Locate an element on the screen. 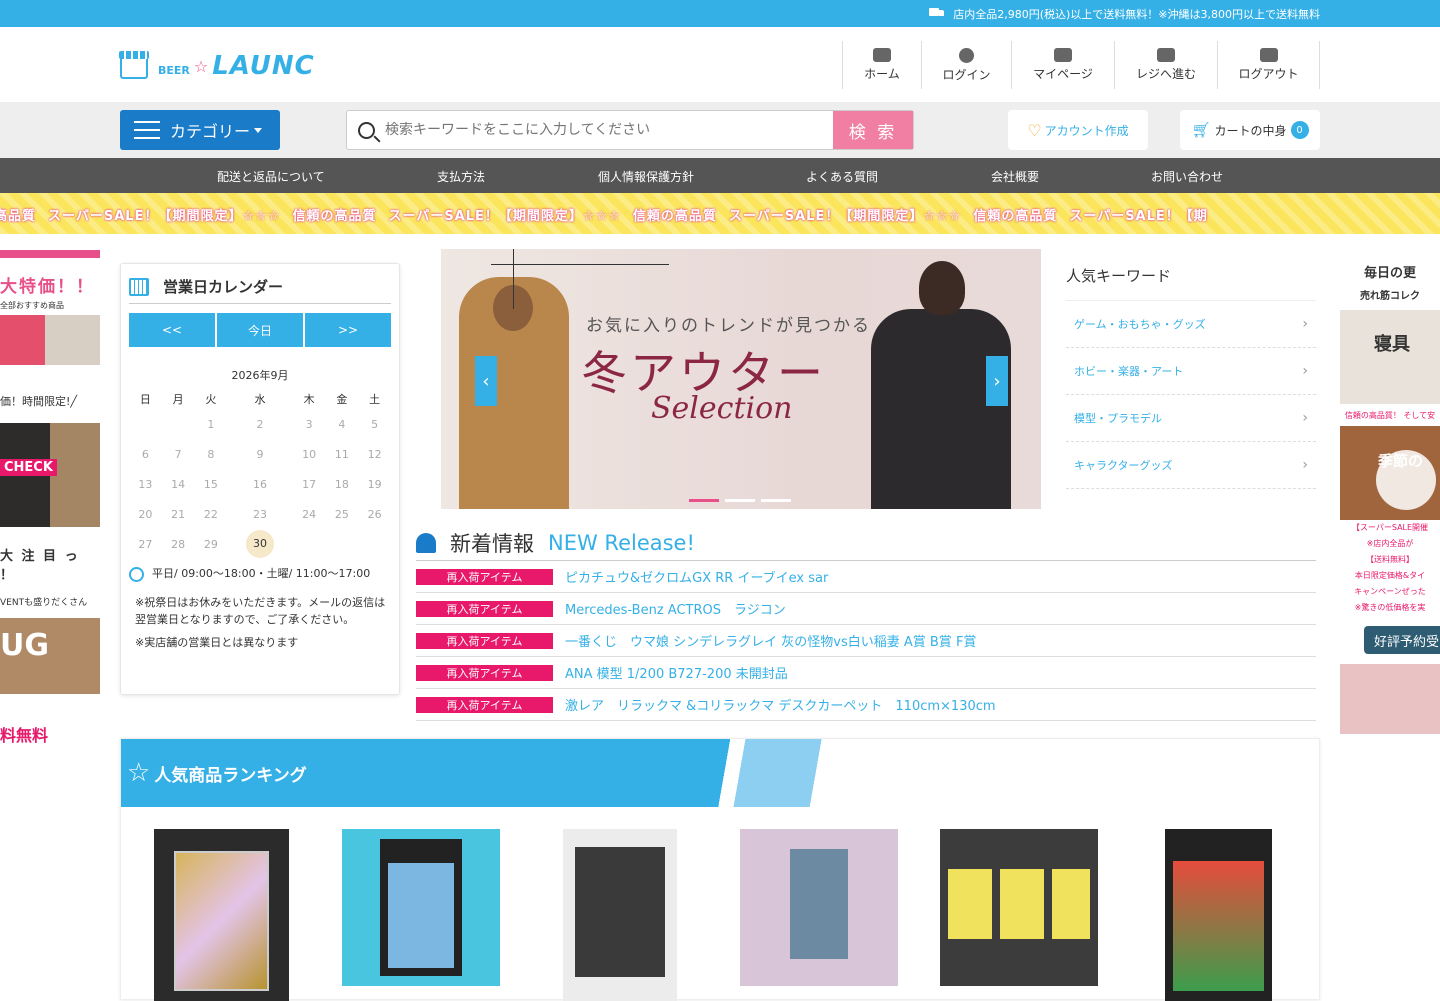 The width and height of the screenshot is (1440, 1001). keywords-title: 人気キーワード is located at coordinates (1191, 283).